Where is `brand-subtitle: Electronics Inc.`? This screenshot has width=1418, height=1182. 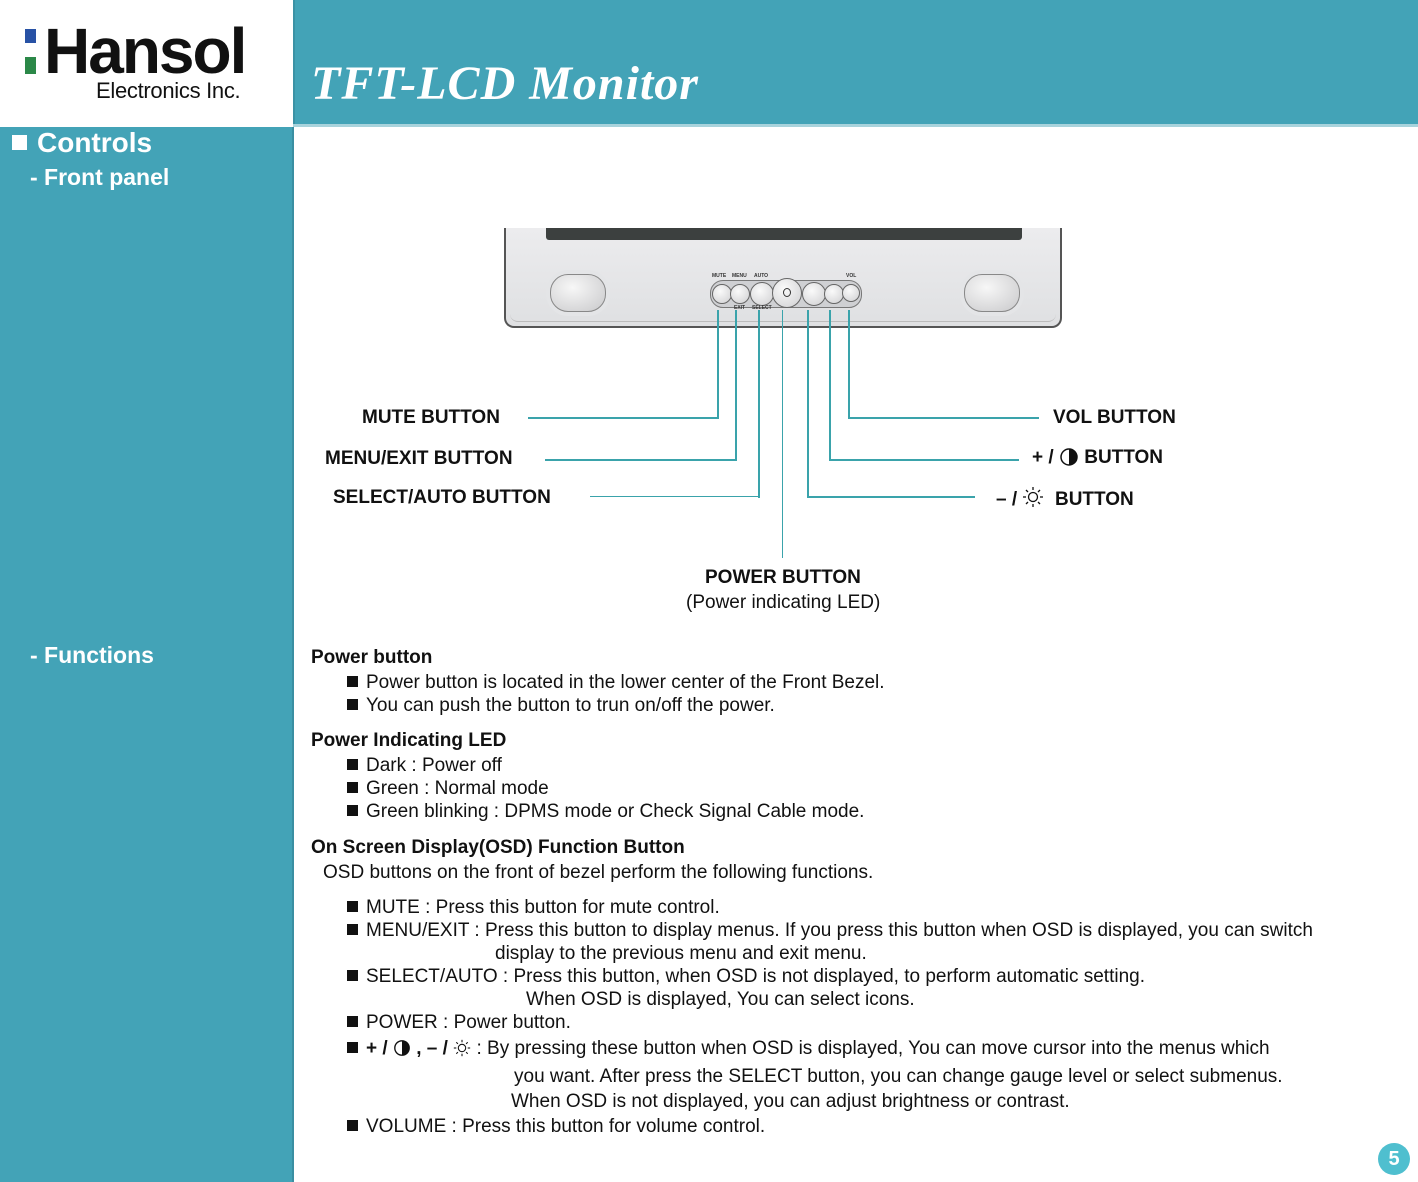
brand-subtitle: Electronics Inc. is located at coordinates (168, 90).